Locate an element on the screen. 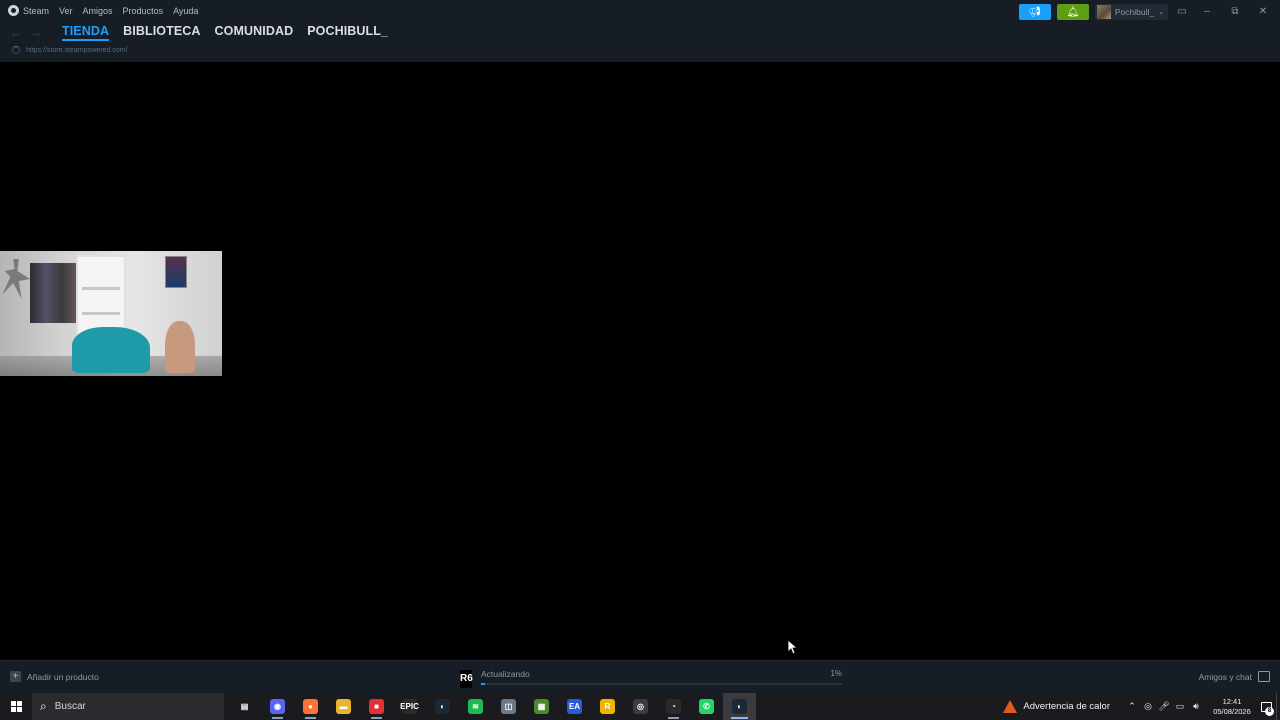 The width and height of the screenshot is (1280, 720). windows-logo-icon is located at coordinates (16, 706).